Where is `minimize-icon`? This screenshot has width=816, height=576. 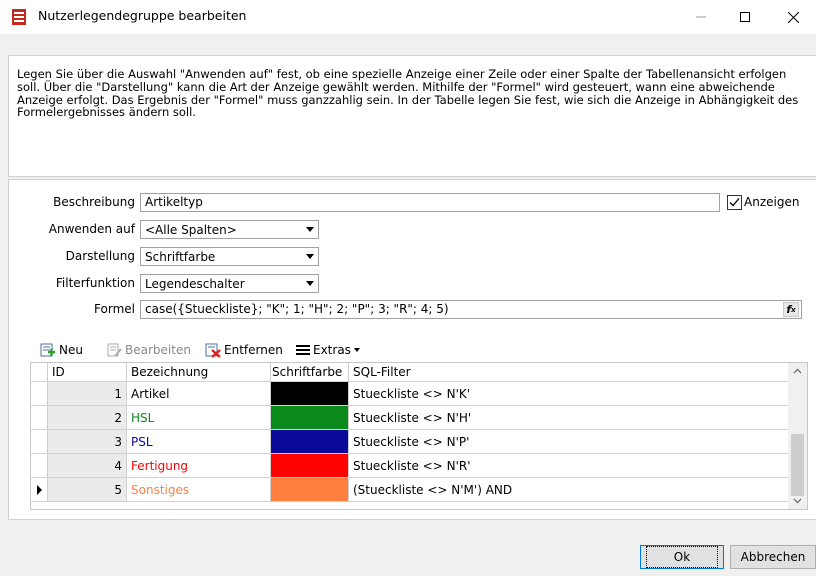
minimize-icon is located at coordinates (701, 17).